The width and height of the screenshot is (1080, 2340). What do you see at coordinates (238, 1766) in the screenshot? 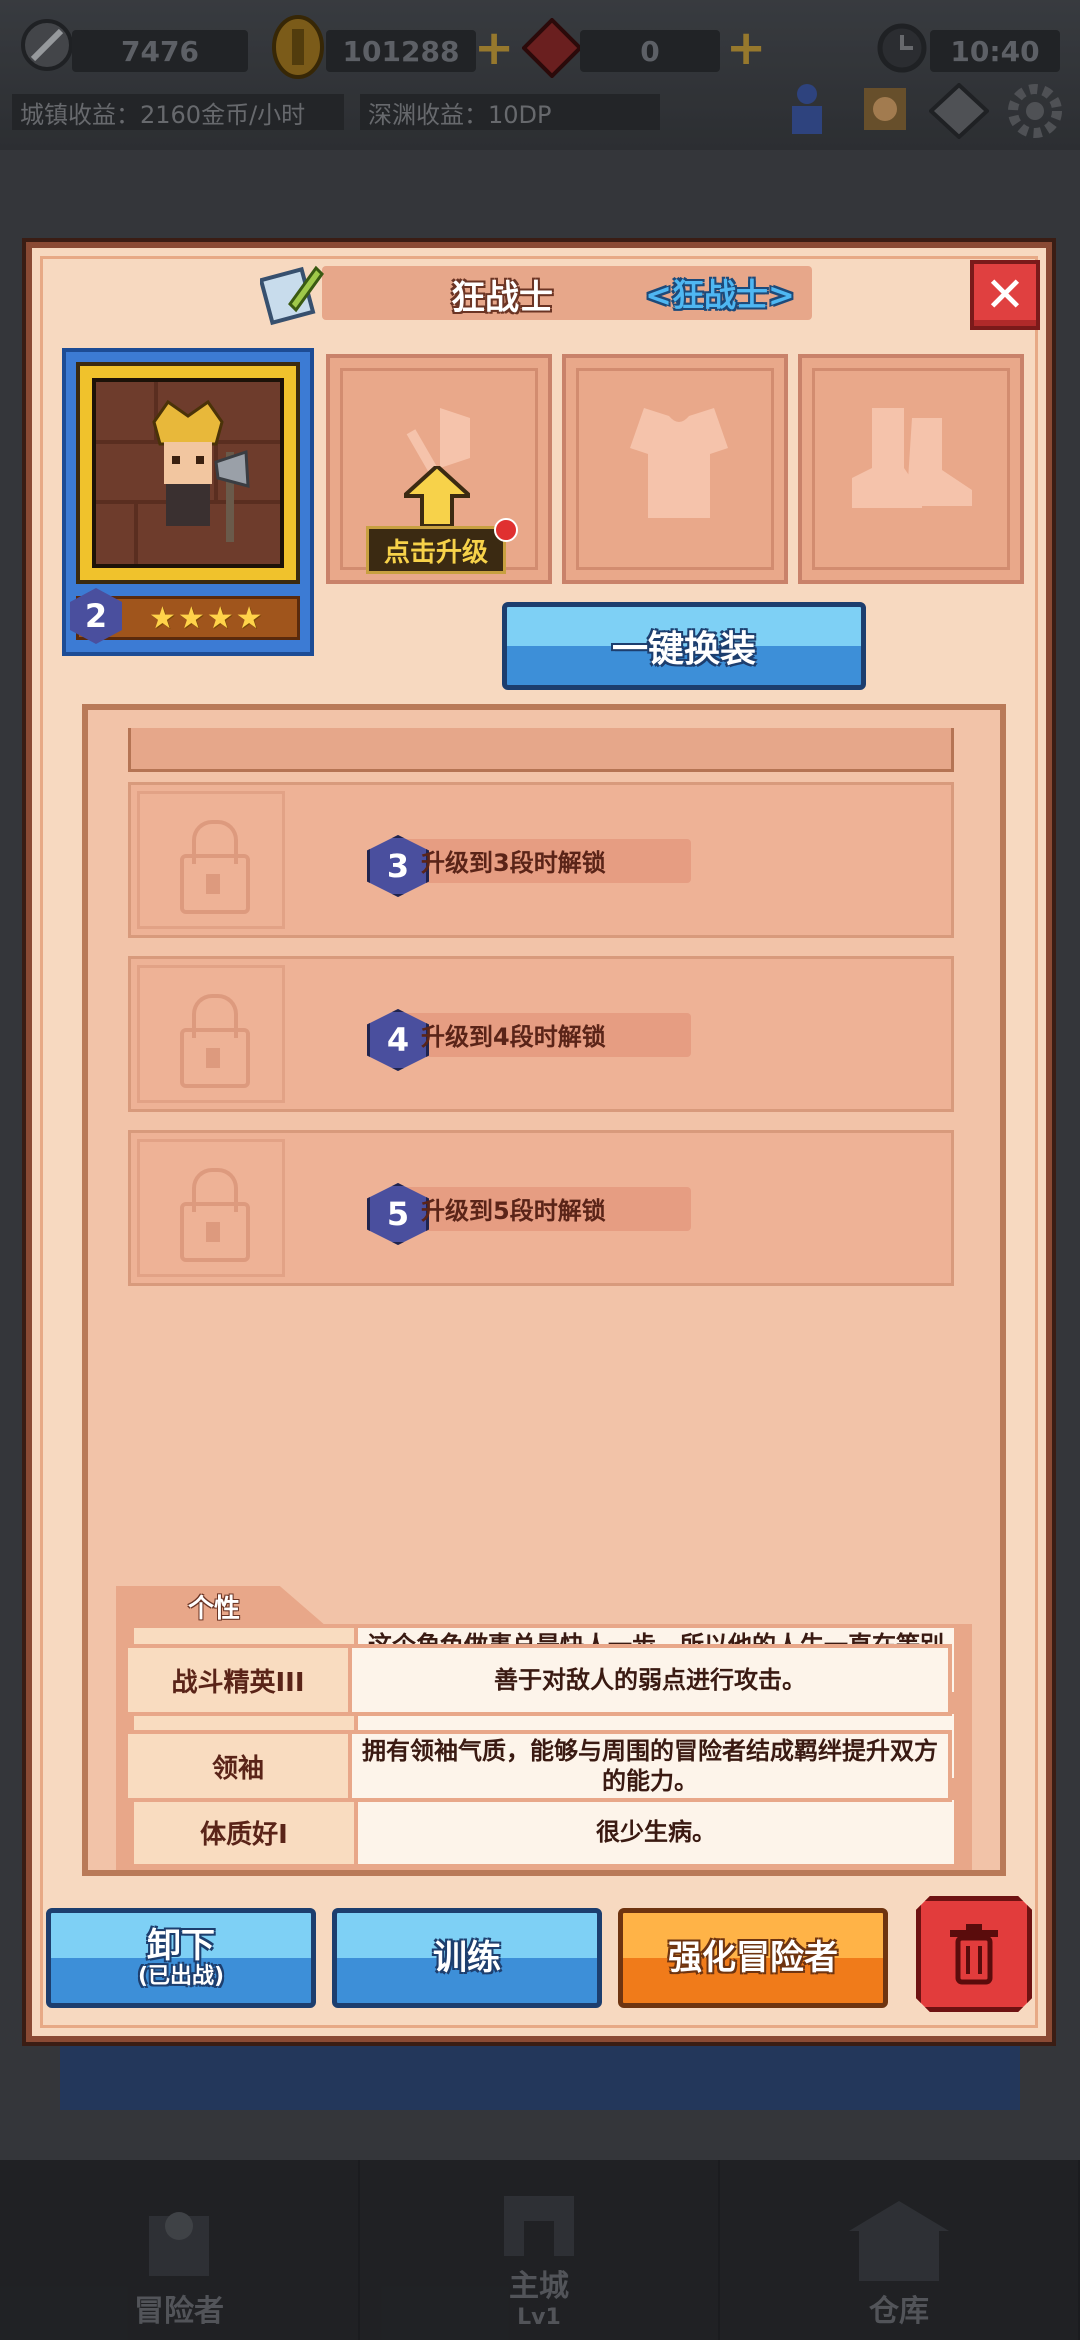
I see `trait-name: 领袖` at bounding box center [238, 1766].